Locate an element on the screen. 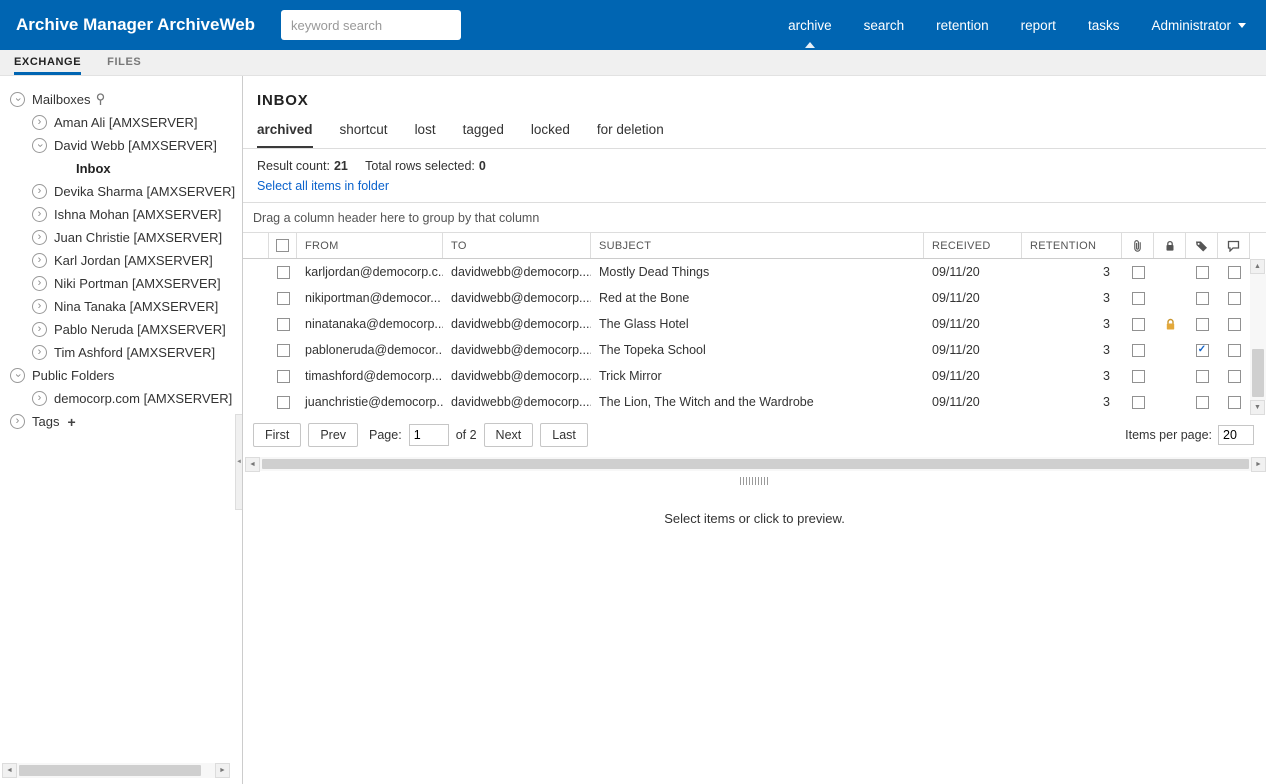 Image resolution: width=1266 pixels, height=784 pixels. page-input is located at coordinates (428, 435).